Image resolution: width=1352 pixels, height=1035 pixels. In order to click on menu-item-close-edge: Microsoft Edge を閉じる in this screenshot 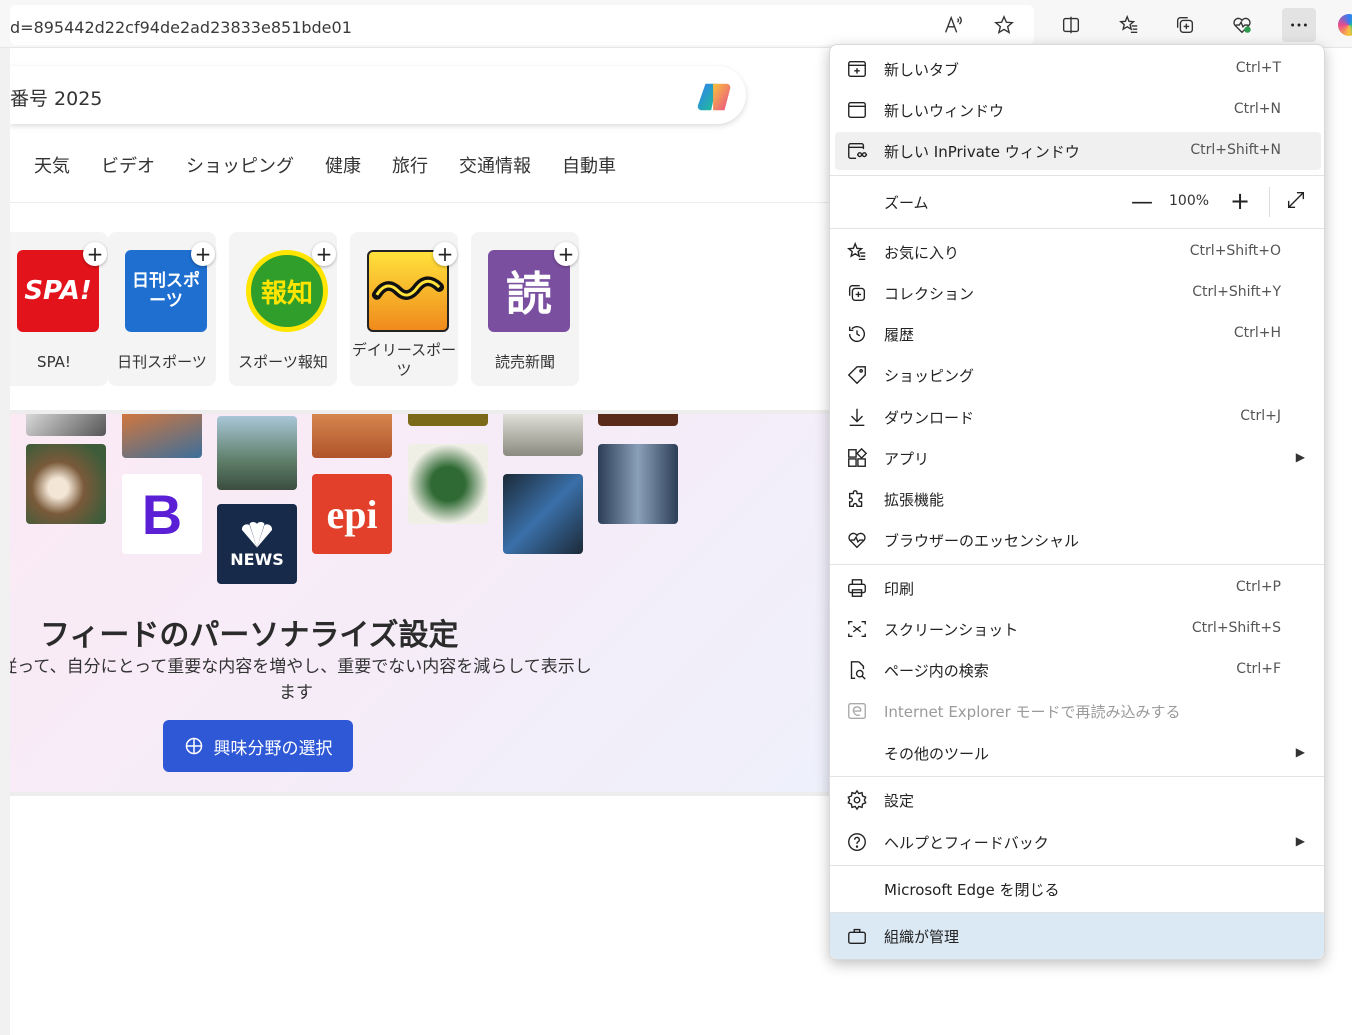, I will do `click(1078, 889)`.